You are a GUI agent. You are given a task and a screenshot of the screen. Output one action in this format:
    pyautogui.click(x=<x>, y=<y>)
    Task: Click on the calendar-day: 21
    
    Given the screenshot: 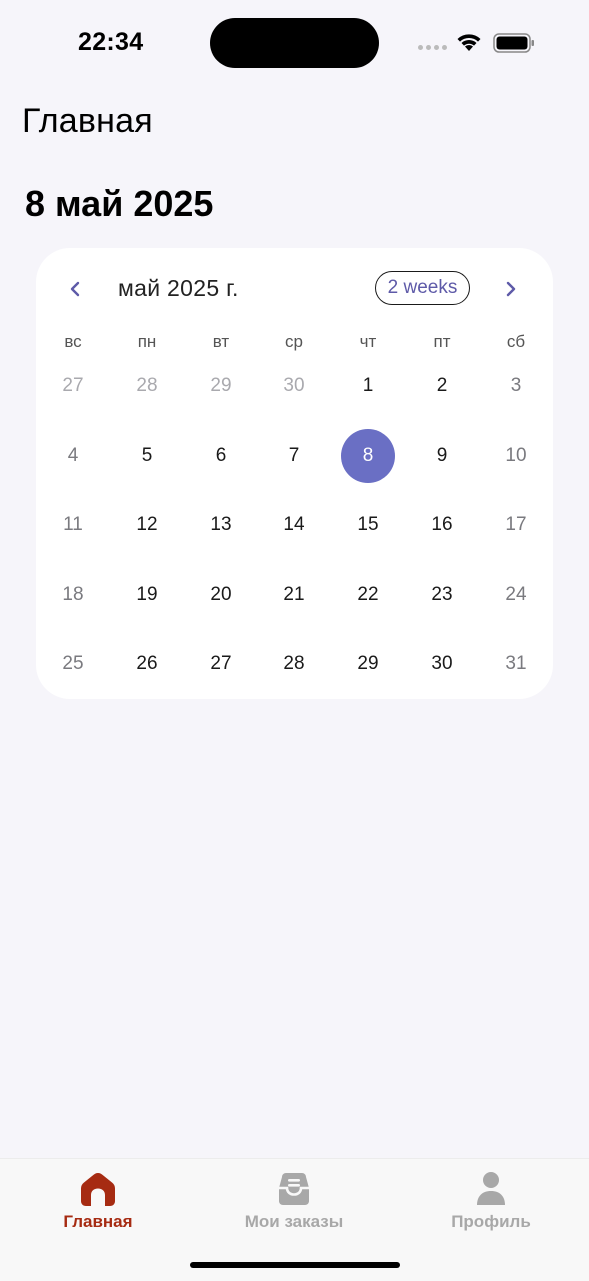 What is the action you would take?
    pyautogui.click(x=294, y=595)
    